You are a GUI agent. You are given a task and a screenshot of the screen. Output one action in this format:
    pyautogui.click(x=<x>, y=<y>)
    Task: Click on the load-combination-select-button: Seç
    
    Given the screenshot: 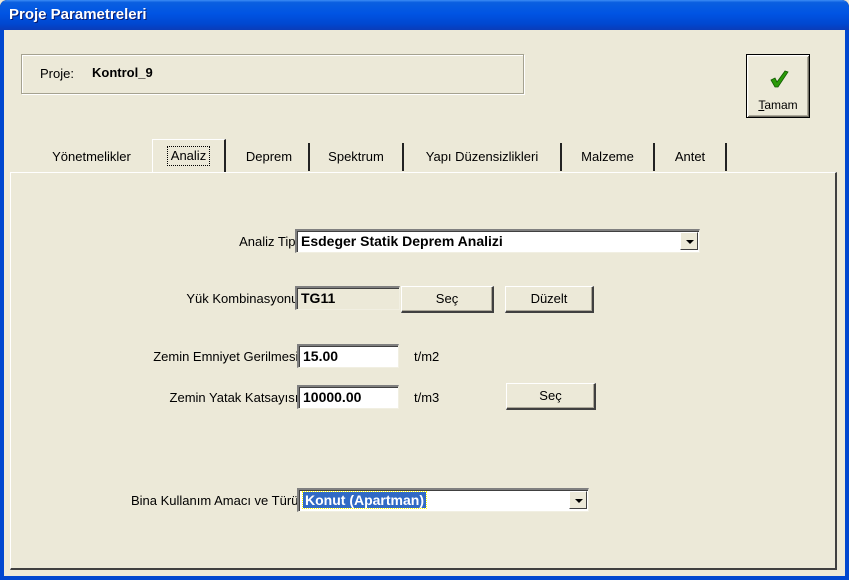 What is the action you would take?
    pyautogui.click(x=447, y=299)
    